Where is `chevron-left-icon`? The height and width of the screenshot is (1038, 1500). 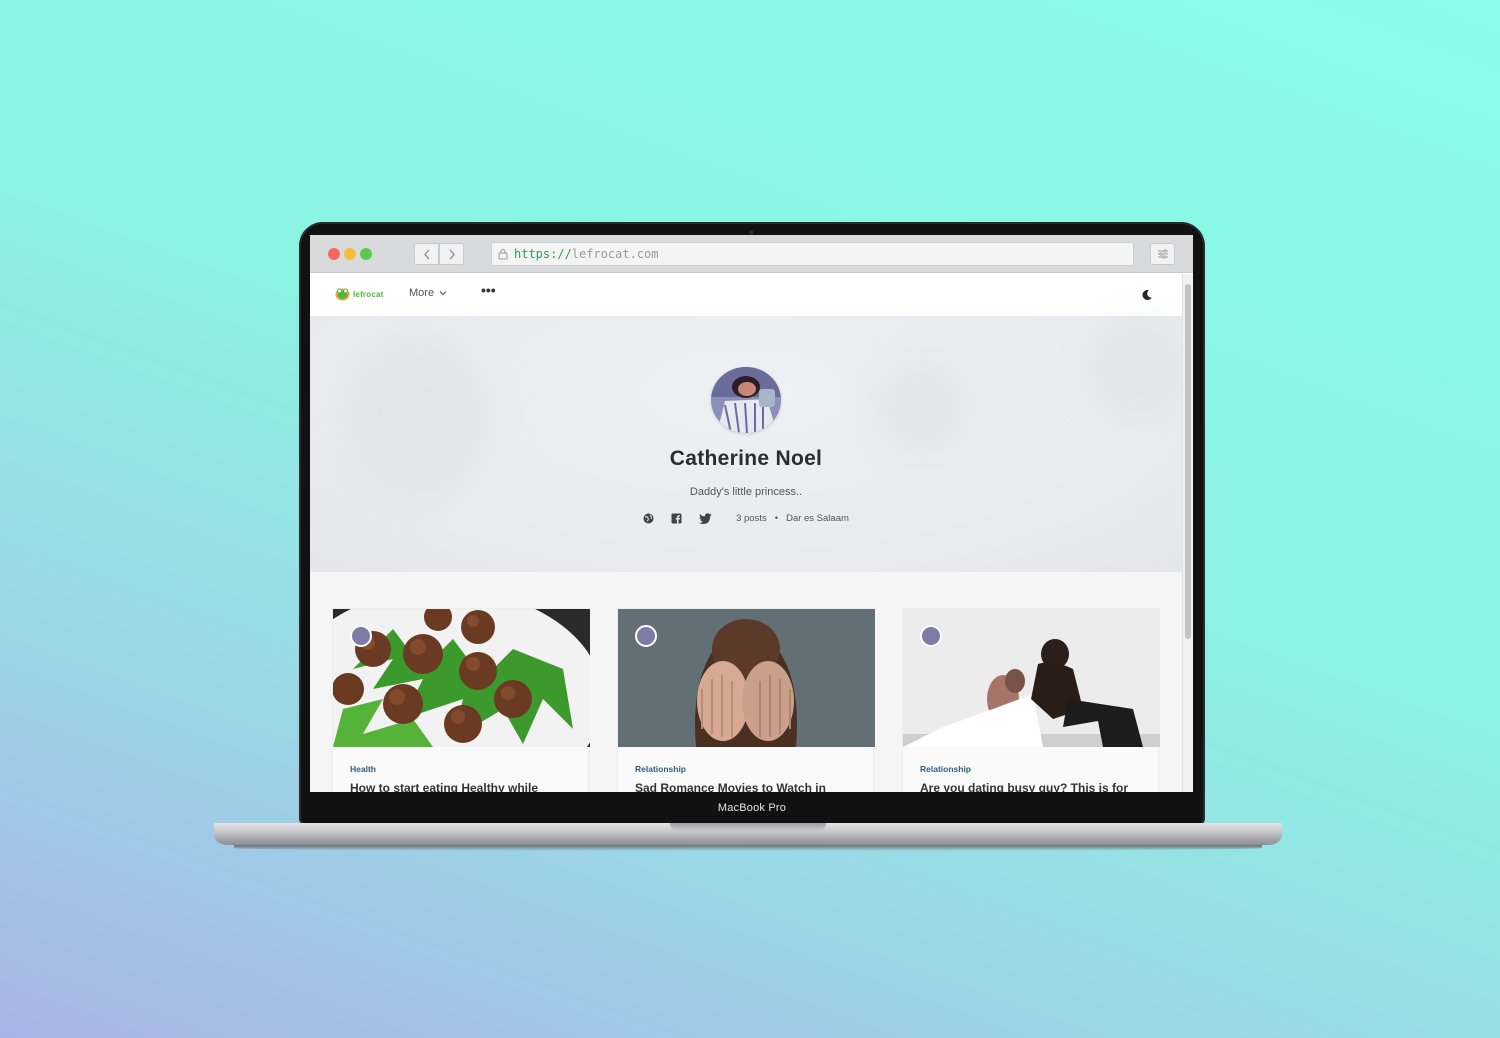 chevron-left-icon is located at coordinates (426, 254).